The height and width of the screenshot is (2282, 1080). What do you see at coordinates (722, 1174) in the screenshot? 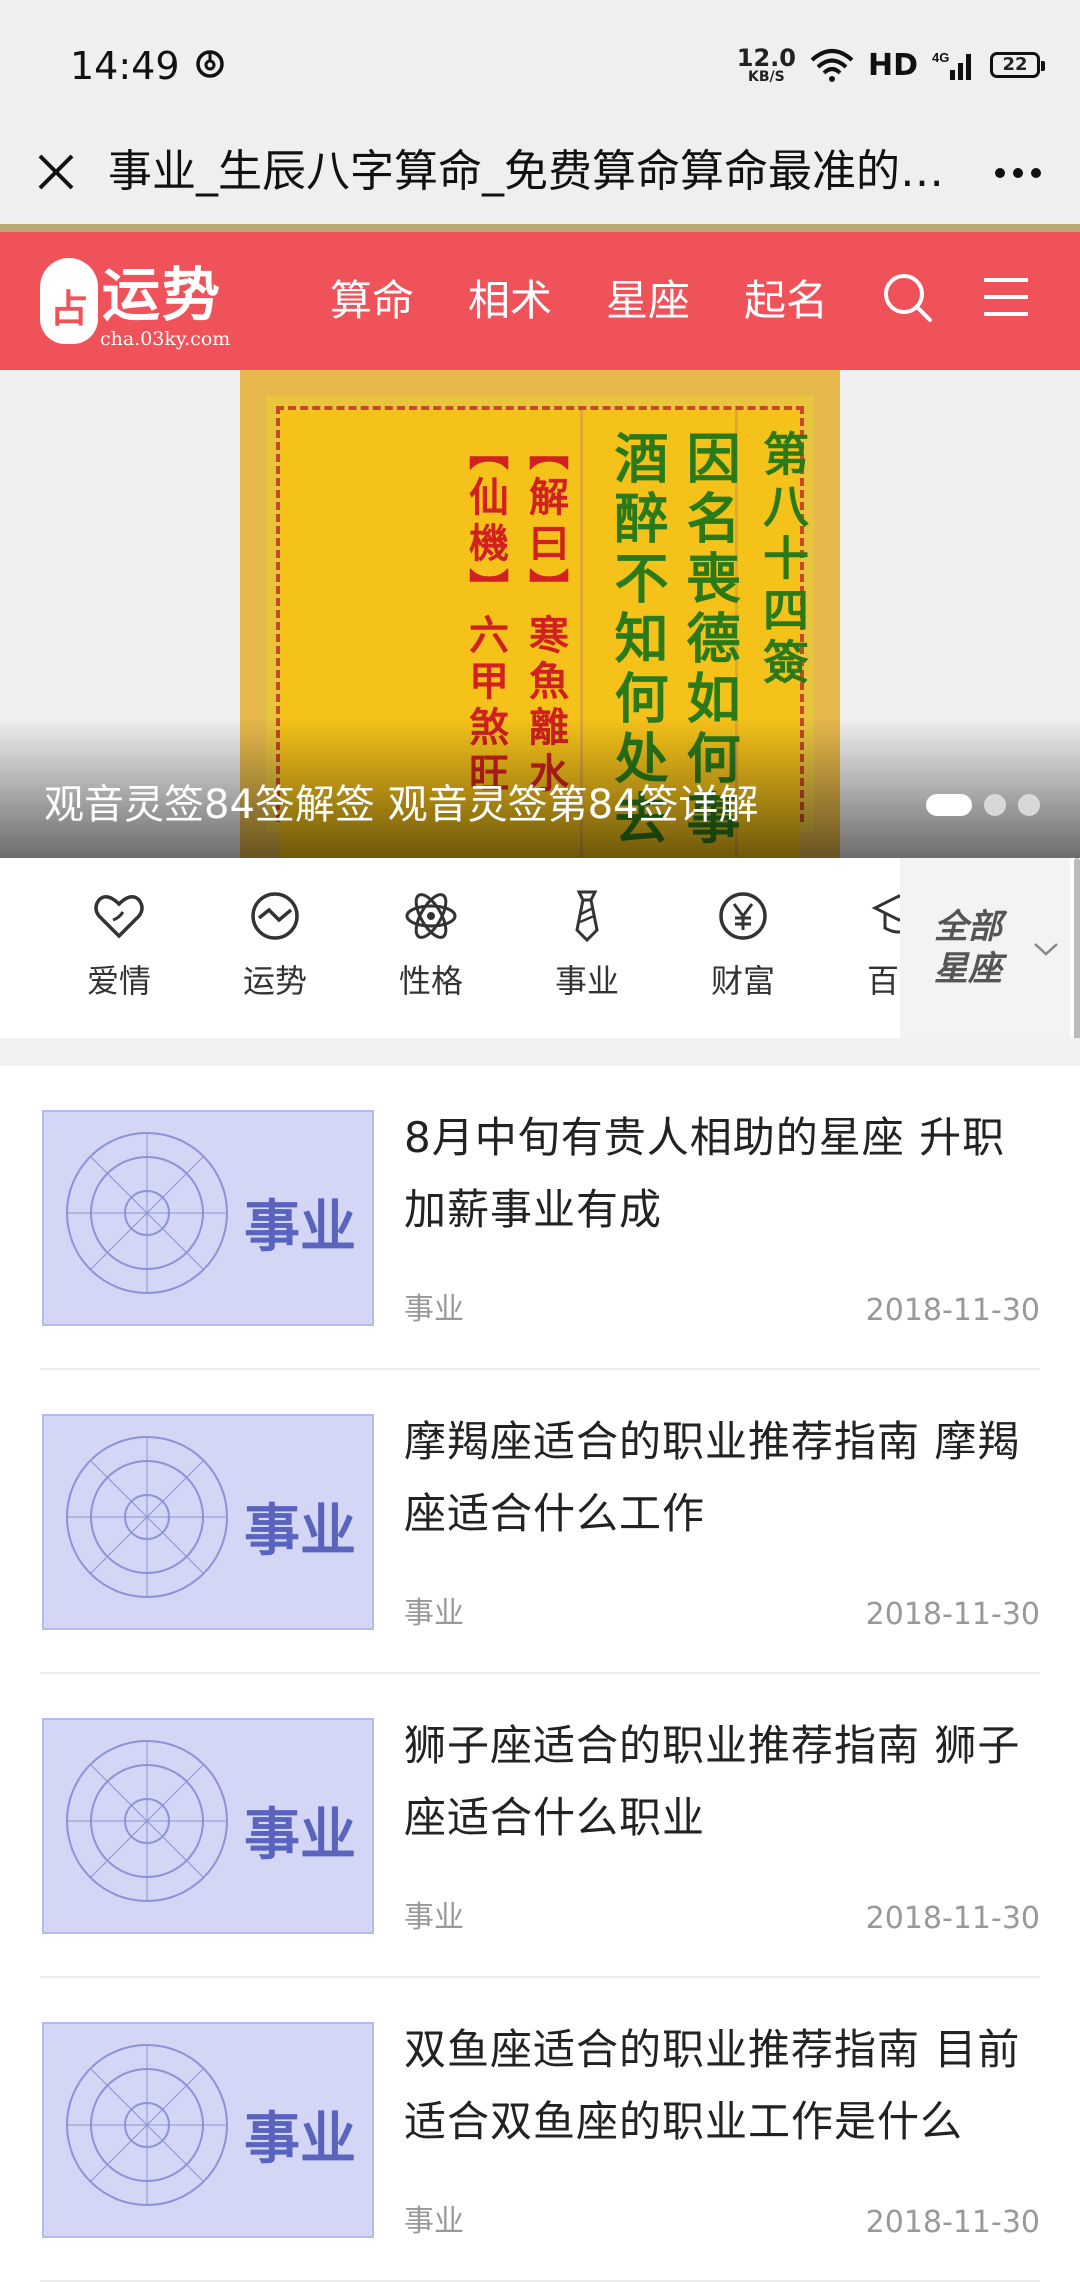
I see `article-title: 8月中旬有贵人相助的星座 升职加薪事业有成` at bounding box center [722, 1174].